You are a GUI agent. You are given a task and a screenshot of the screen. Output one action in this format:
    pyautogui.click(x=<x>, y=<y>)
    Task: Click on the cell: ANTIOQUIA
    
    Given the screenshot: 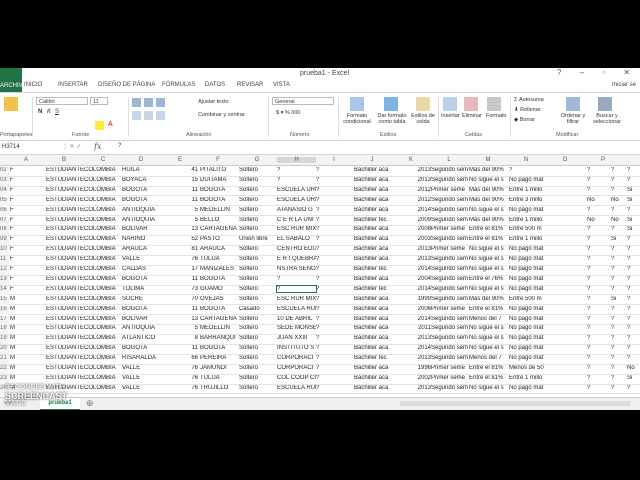 What is the action you would take?
    pyautogui.click(x=147, y=210)
    